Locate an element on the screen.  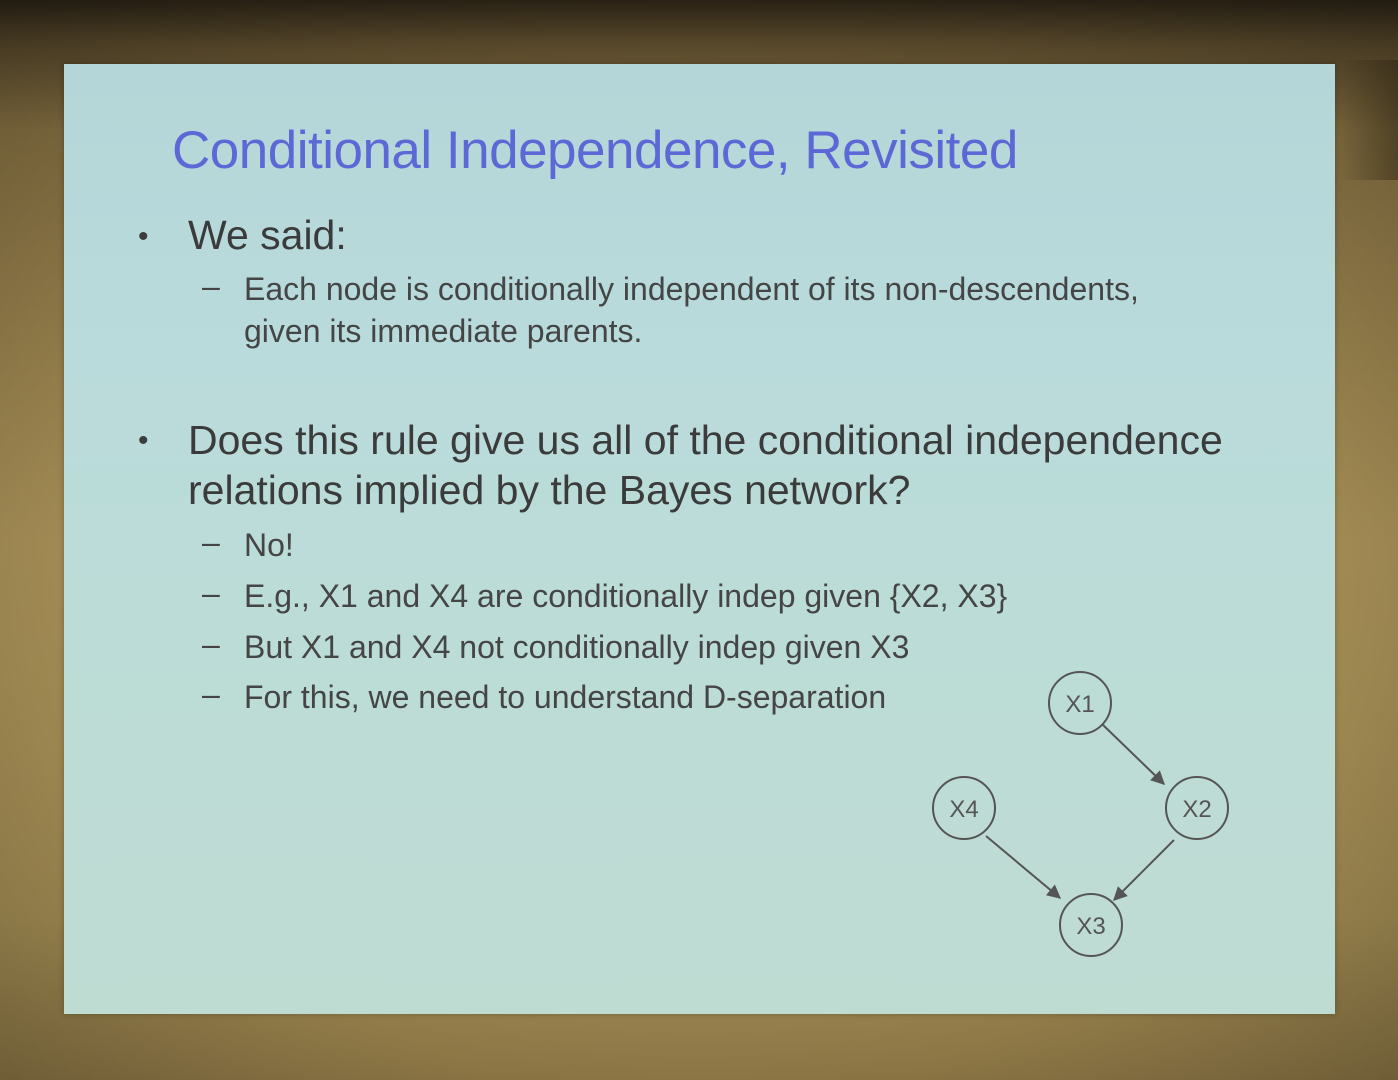
node-x3: X3 is located at coordinates (1091, 925).